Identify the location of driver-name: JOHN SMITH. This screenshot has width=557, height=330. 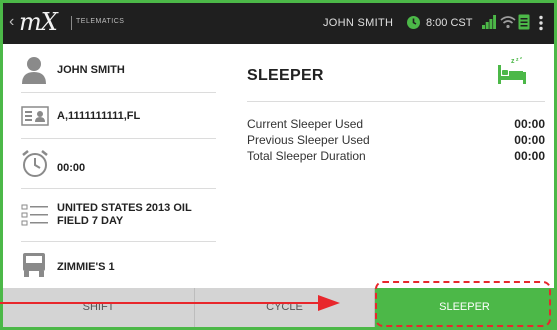
(91, 70).